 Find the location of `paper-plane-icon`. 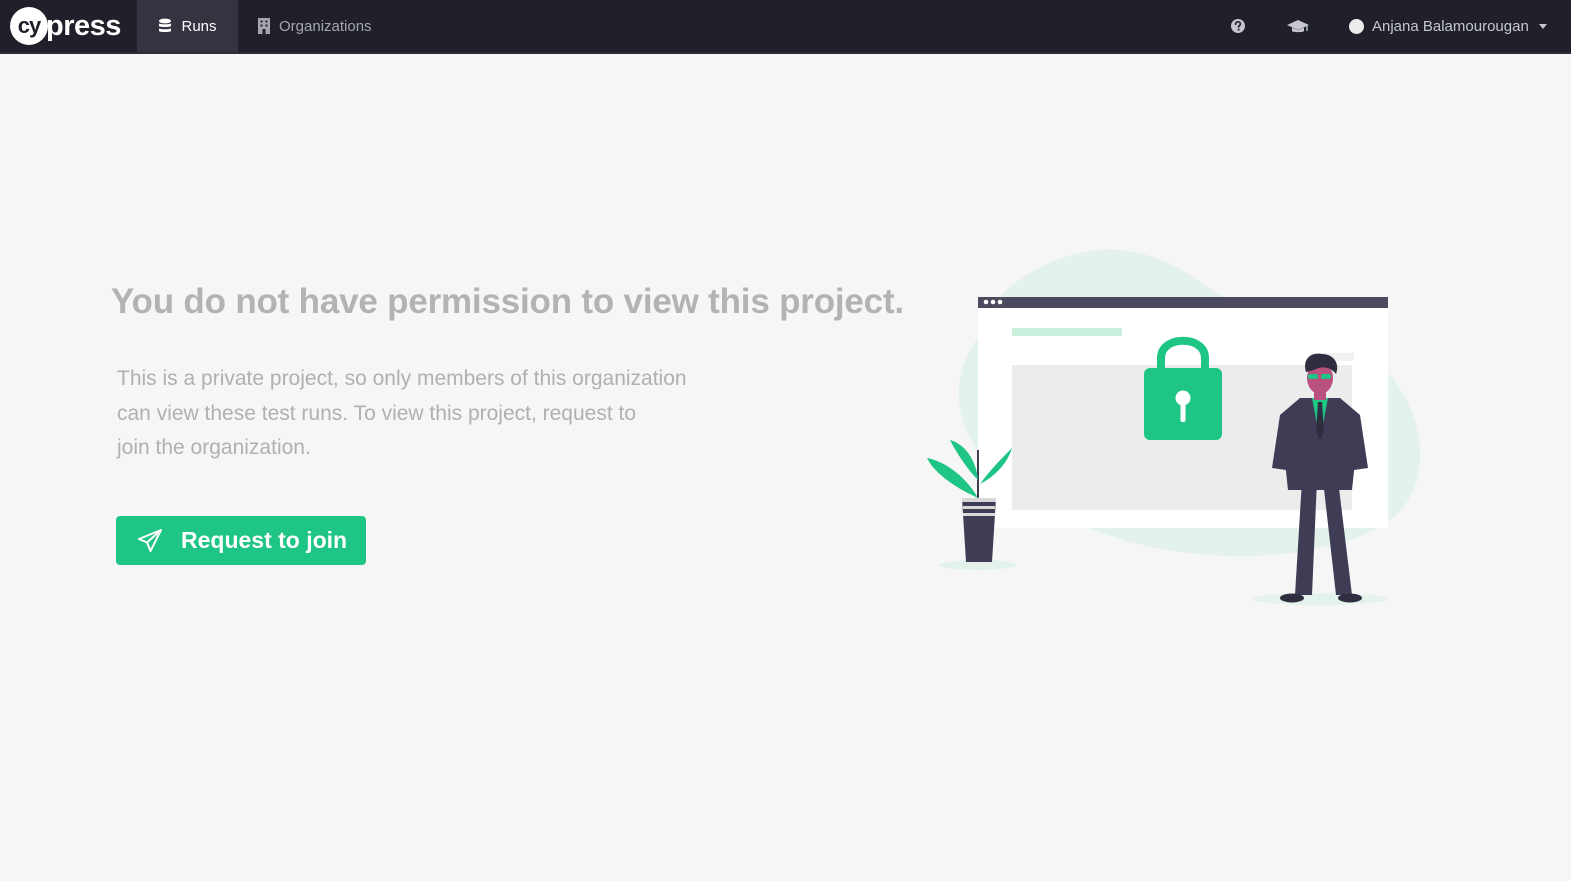

paper-plane-icon is located at coordinates (150, 540).